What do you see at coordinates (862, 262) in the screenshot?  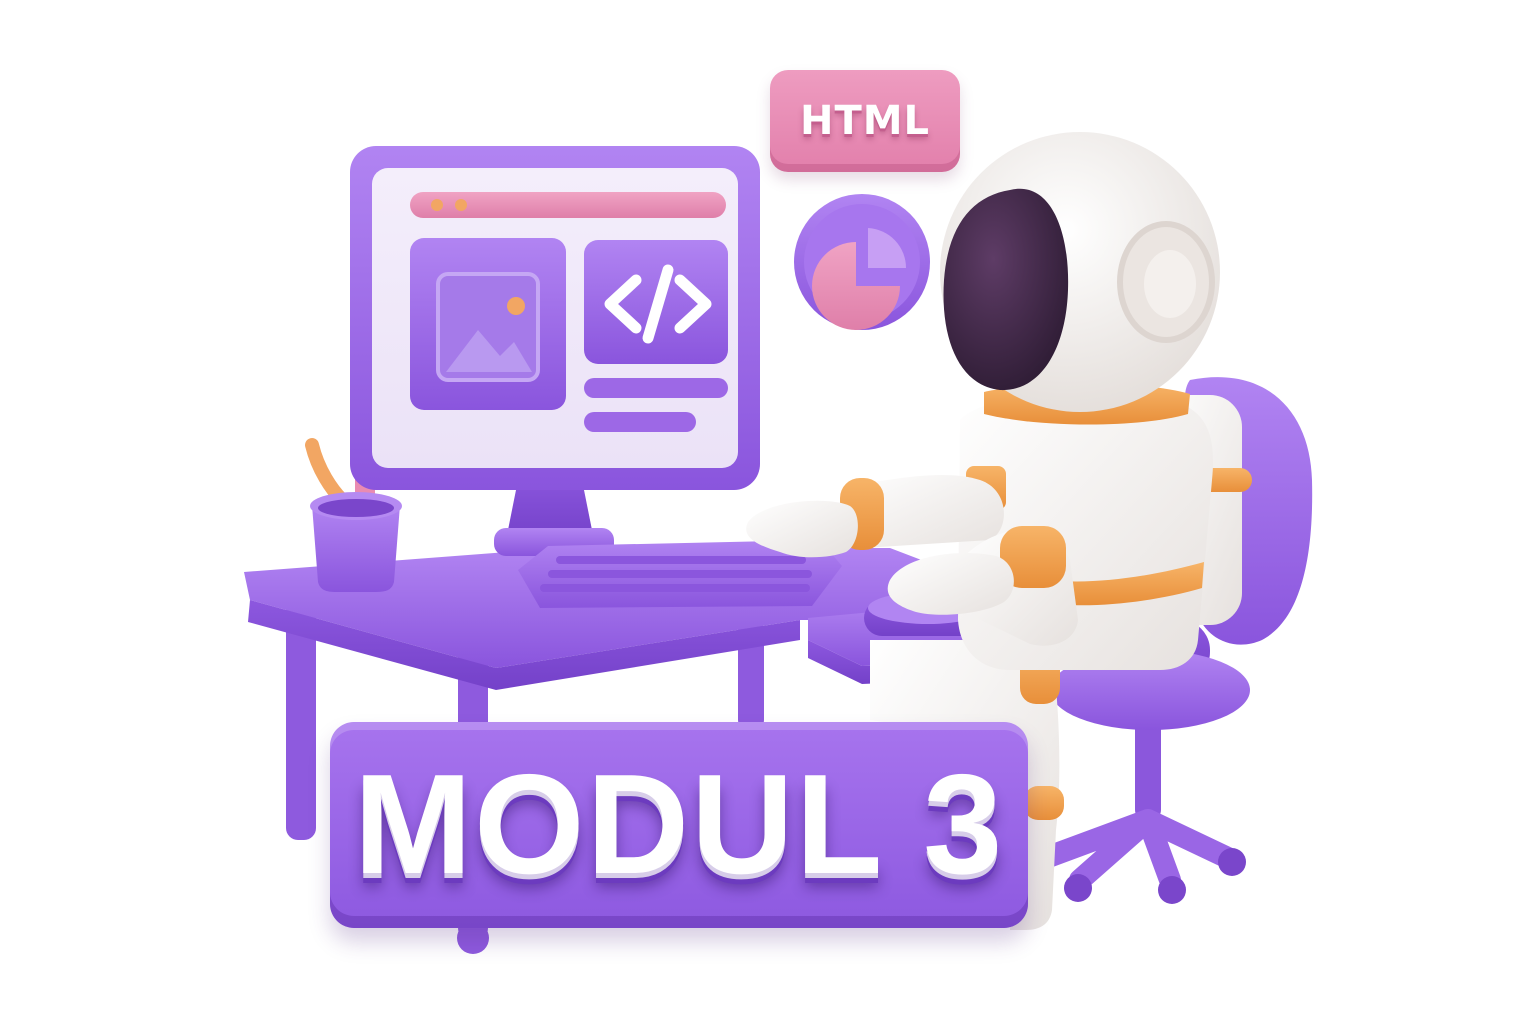 I see `pie-chart-icon` at bounding box center [862, 262].